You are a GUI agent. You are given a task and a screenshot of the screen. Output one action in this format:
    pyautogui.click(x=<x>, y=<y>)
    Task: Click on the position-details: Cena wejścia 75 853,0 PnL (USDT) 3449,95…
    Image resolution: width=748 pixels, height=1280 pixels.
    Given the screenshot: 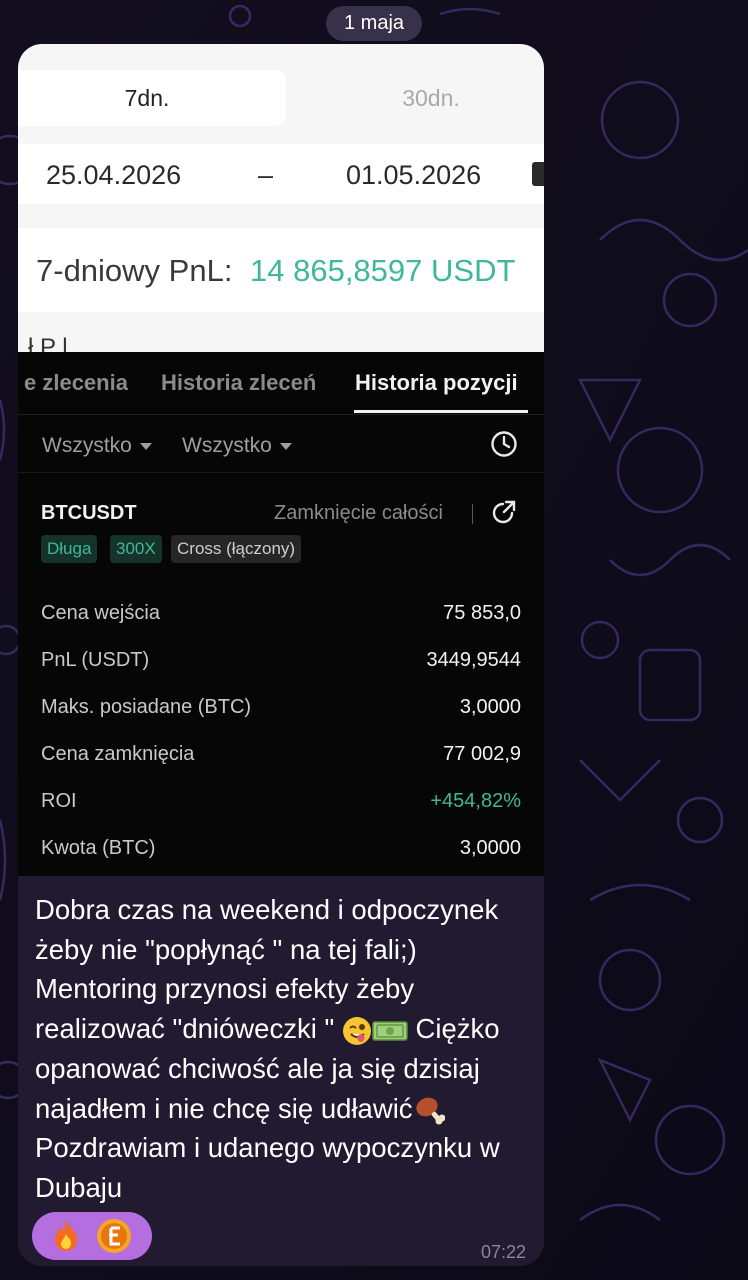 What is the action you would take?
    pyautogui.click(x=281, y=735)
    